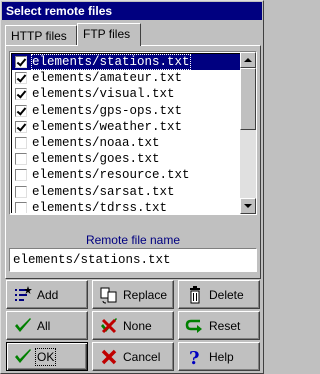 The image size is (320, 374). I want to click on remote-file-name-input: elements/stations.txt, so click(133, 260).